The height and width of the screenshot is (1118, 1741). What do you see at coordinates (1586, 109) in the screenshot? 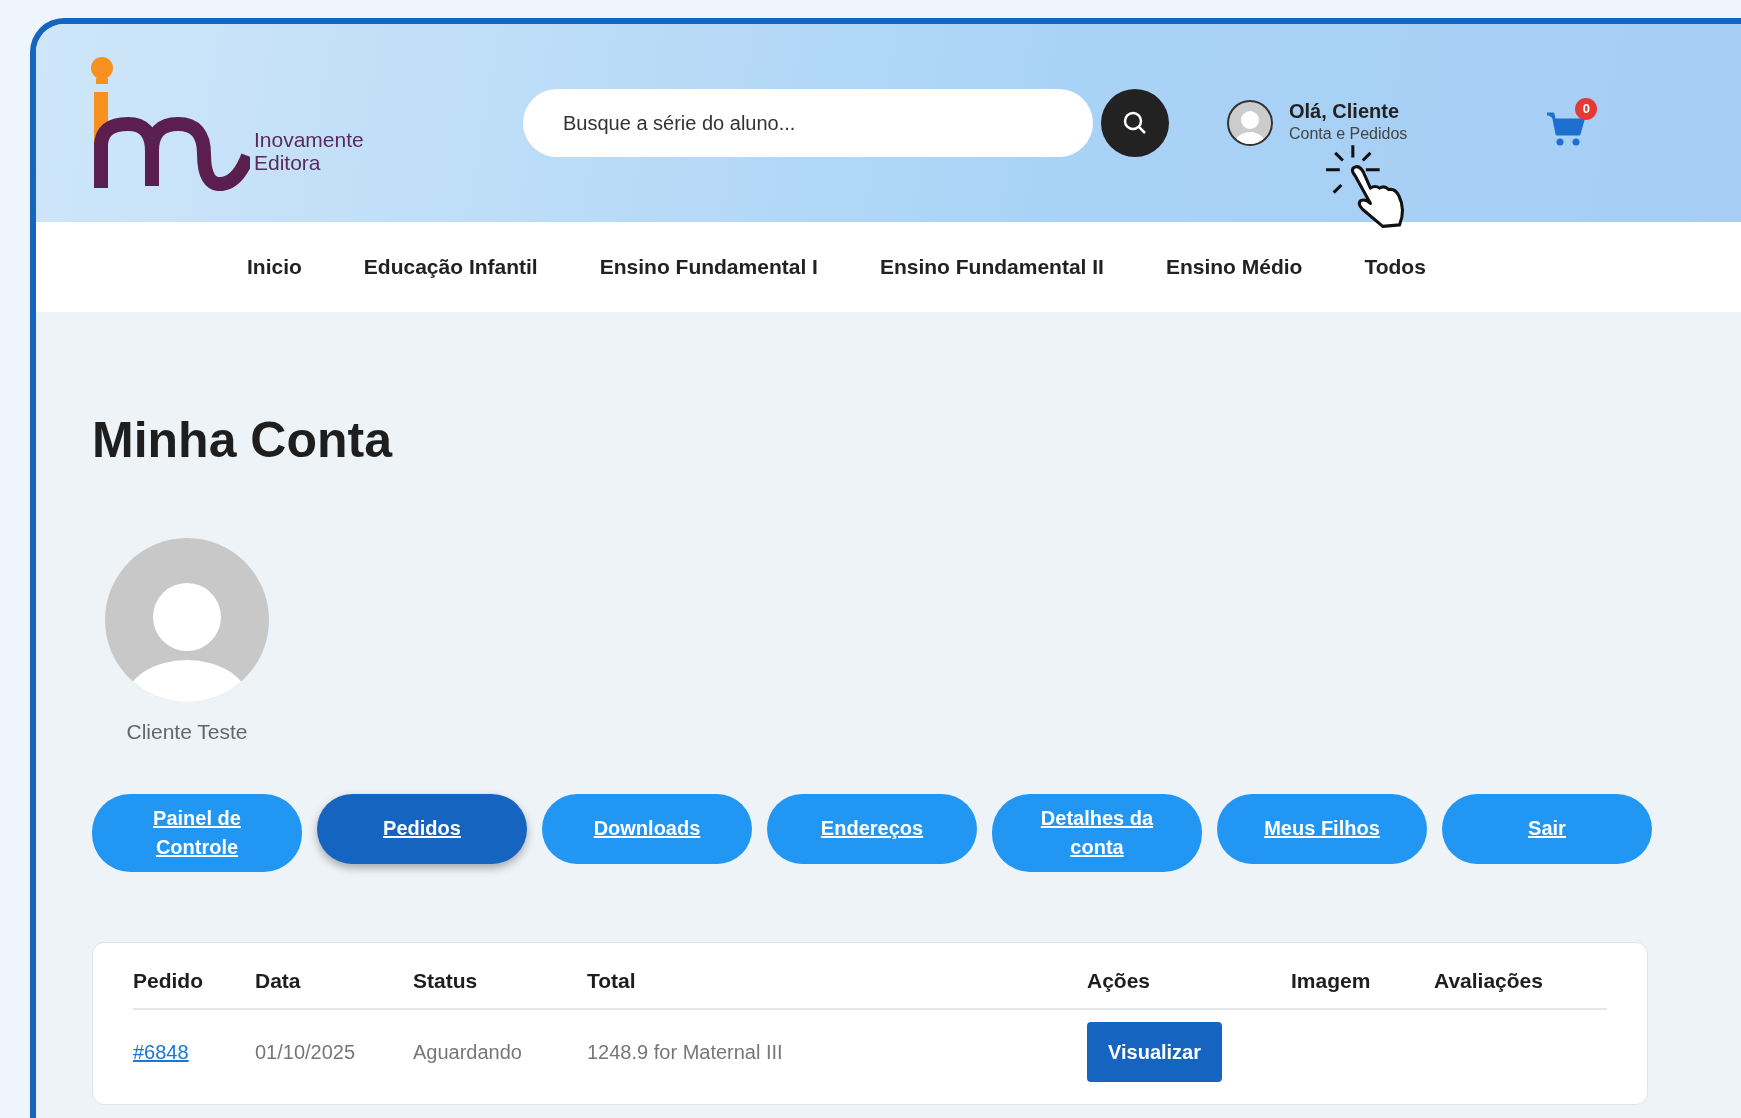
I see `cart-count-badge: 0` at bounding box center [1586, 109].